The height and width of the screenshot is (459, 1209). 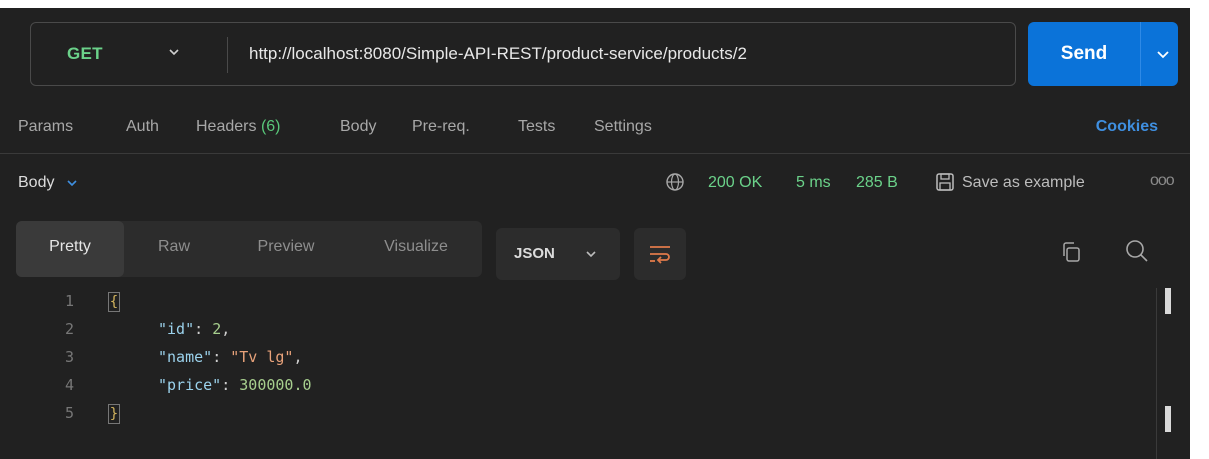 What do you see at coordinates (227, 55) in the screenshot?
I see `url-divider` at bounding box center [227, 55].